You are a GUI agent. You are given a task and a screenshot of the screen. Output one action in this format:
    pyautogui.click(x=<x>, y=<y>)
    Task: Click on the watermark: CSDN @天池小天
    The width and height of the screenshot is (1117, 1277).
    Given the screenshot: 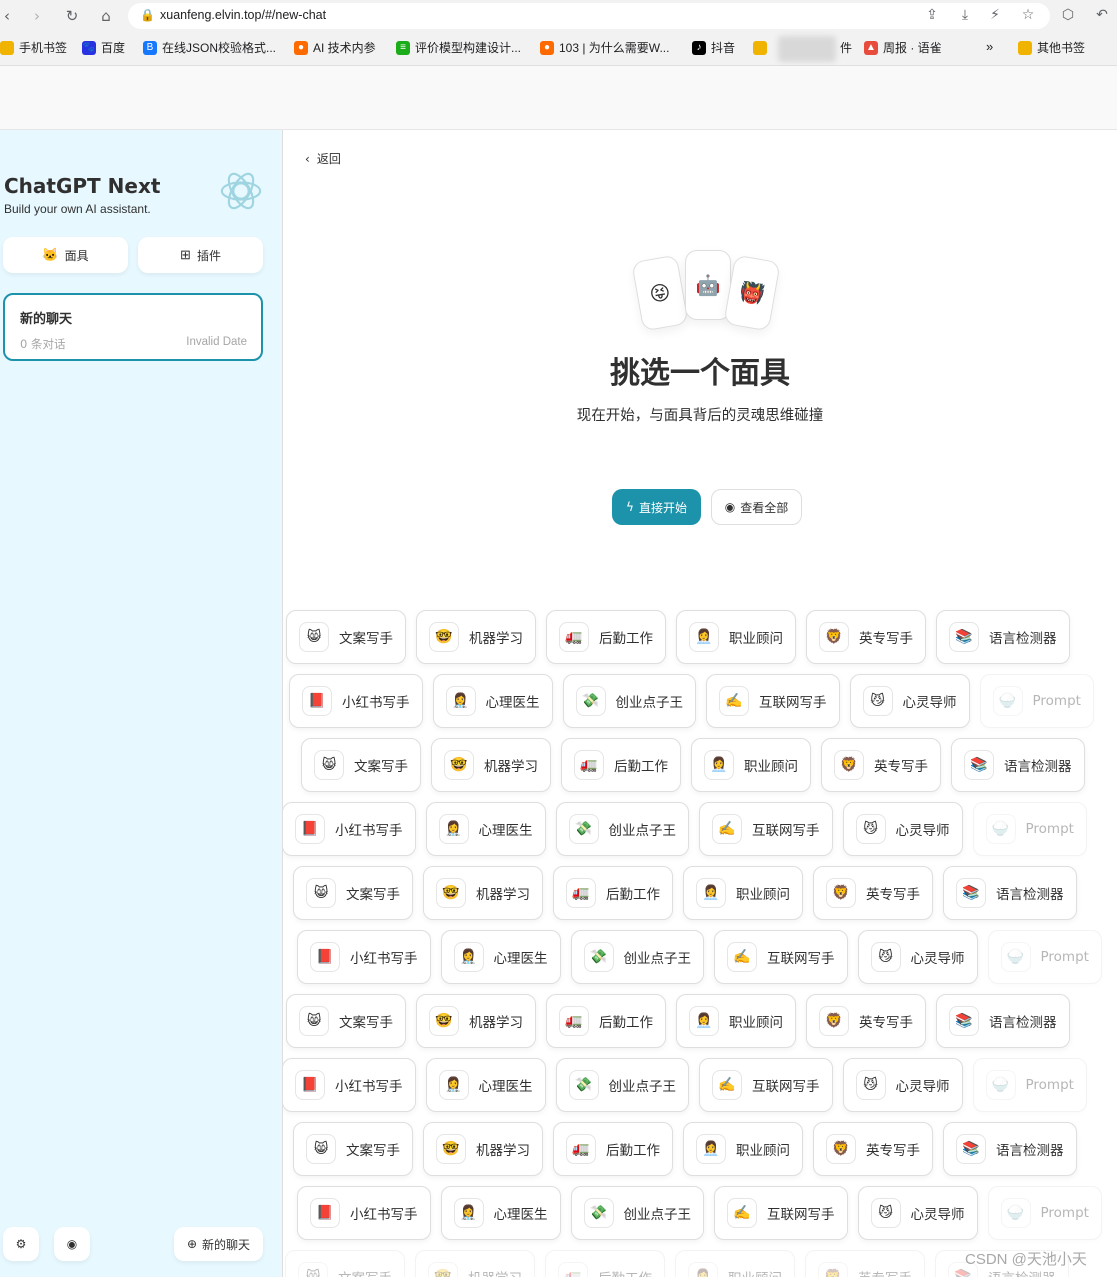 What is the action you would take?
    pyautogui.click(x=1026, y=1259)
    